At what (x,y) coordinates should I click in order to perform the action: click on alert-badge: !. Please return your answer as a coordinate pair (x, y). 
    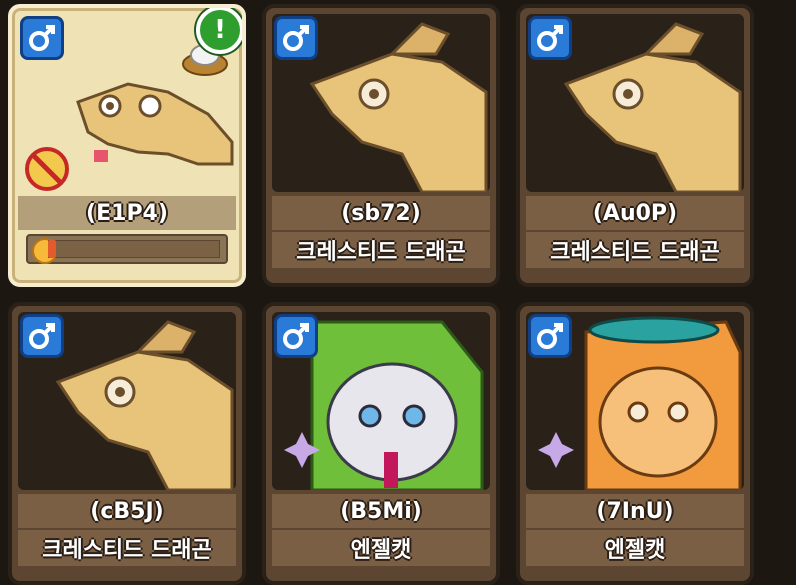
    Looking at the image, I should click on (219, 31).